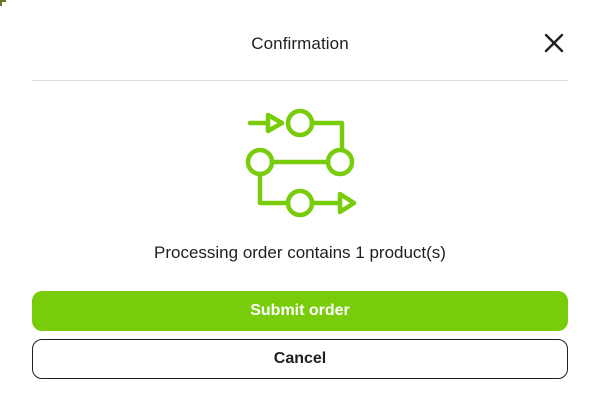  What do you see at coordinates (3, 3) in the screenshot?
I see `corner-decoration` at bounding box center [3, 3].